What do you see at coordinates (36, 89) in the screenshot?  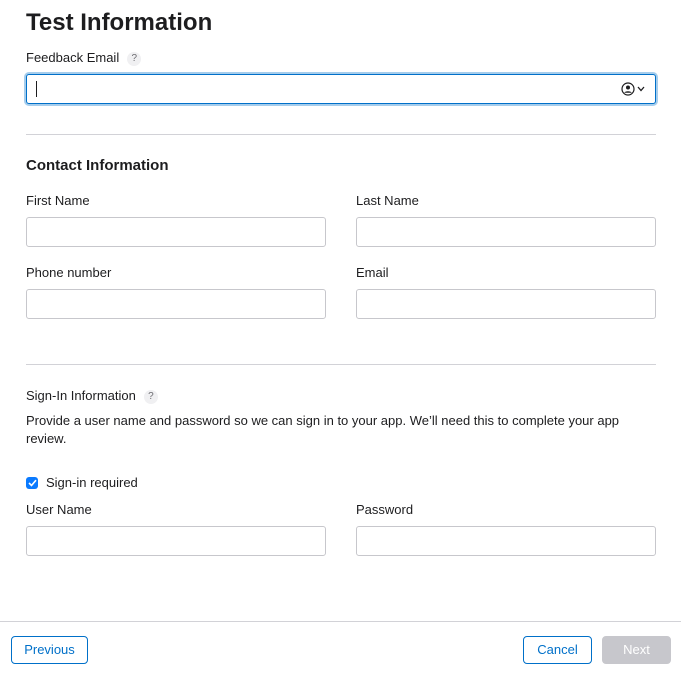 I see `text-caret` at bounding box center [36, 89].